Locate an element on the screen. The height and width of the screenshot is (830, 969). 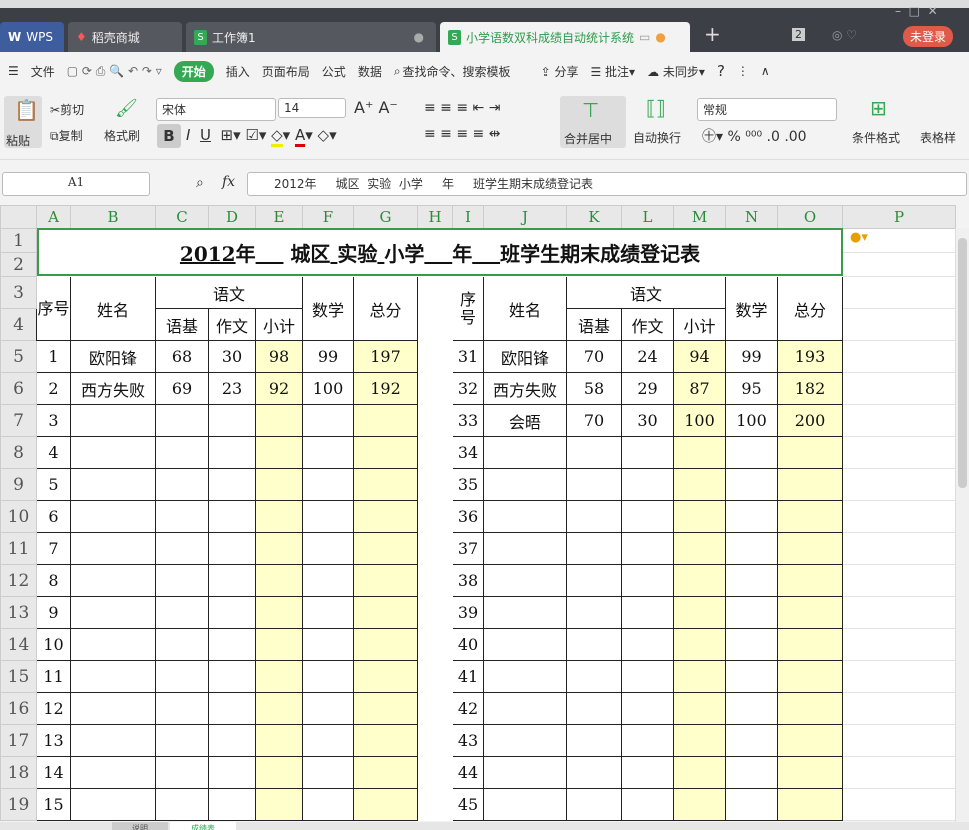
merge-center-button: ⊤ 合并居中 is located at coordinates (593, 122).